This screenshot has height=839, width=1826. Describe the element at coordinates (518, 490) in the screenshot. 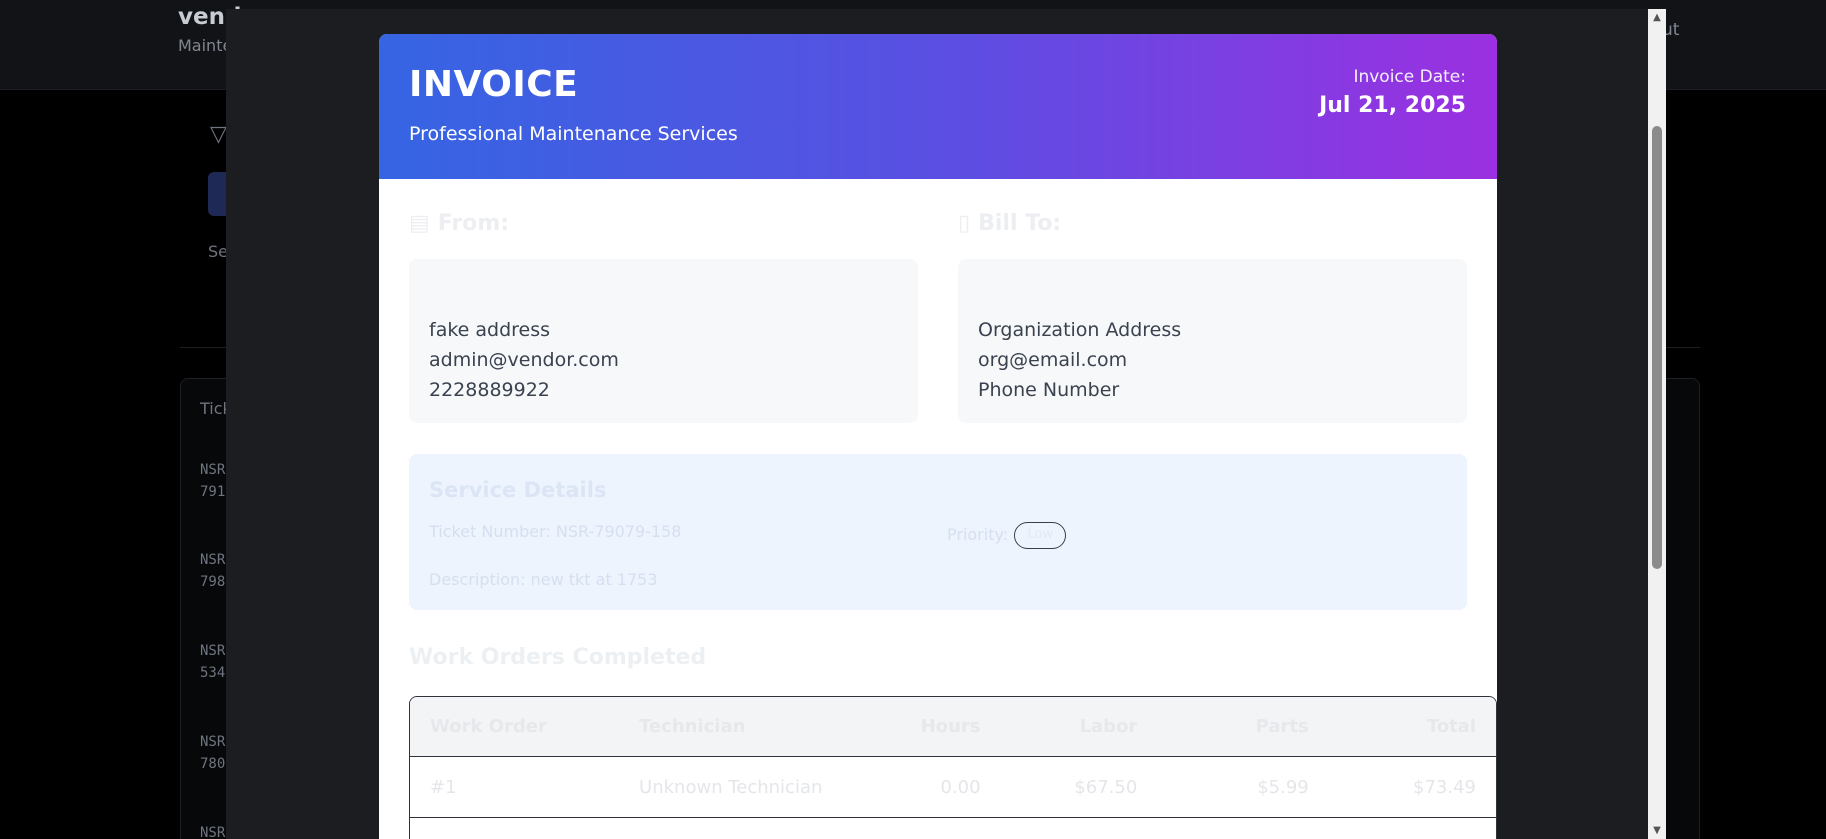

I see `service-details-heading: Service Details` at that location.